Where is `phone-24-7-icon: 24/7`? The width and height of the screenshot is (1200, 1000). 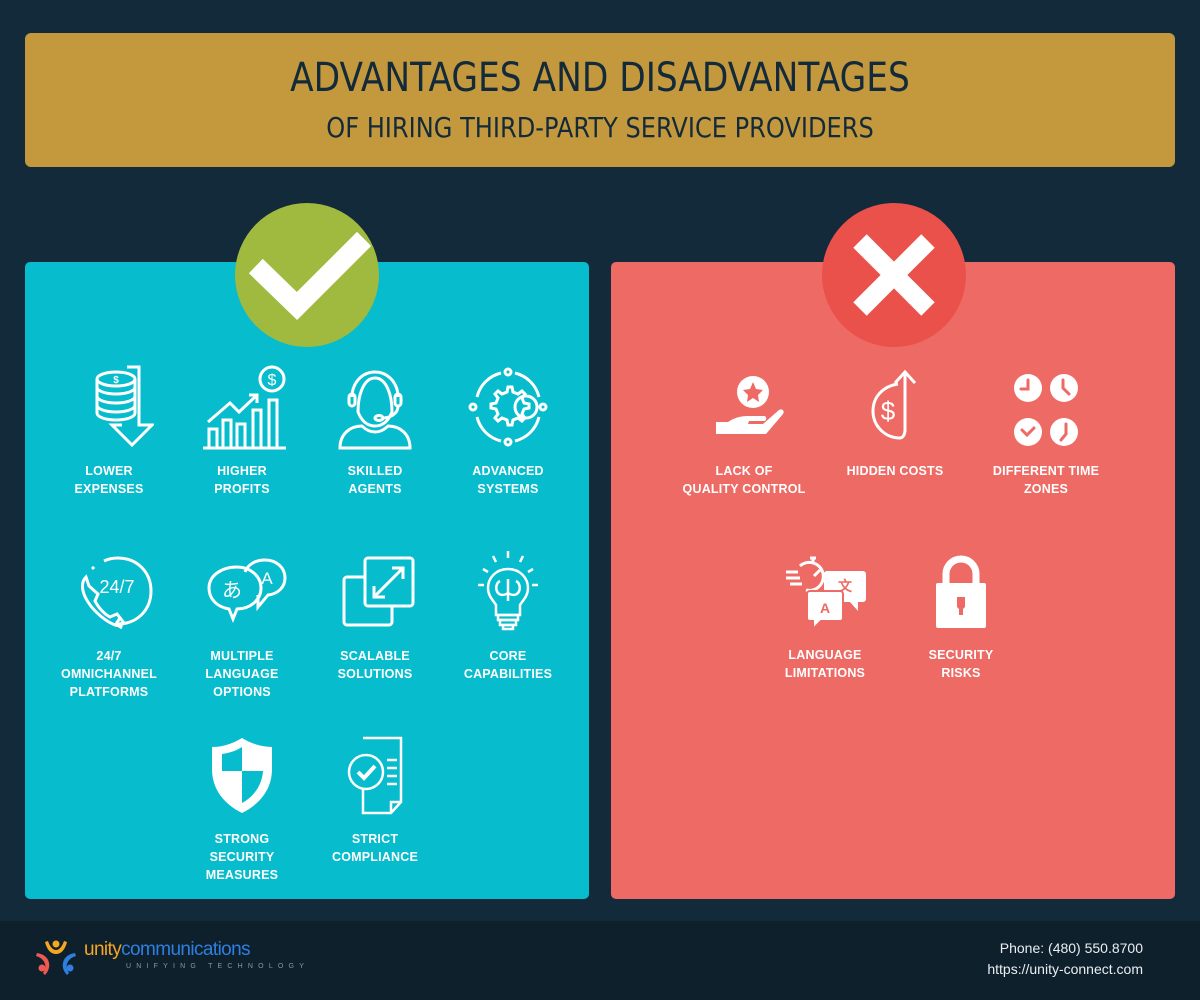 phone-24-7-icon: 24/7 is located at coordinates (117, 593).